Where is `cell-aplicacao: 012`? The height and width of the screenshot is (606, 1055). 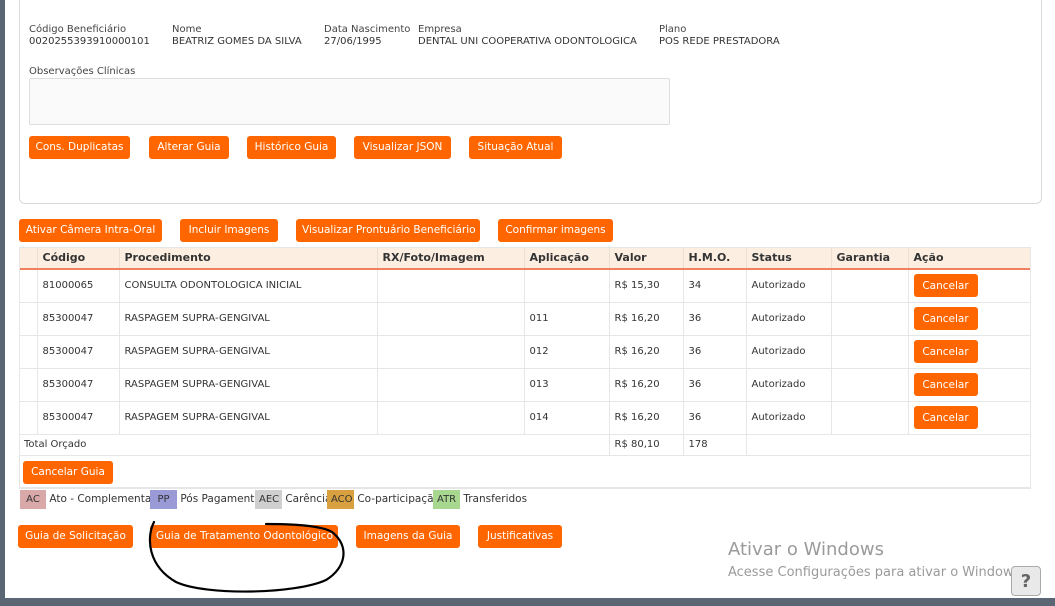
cell-aplicacao: 012 is located at coordinates (567, 352).